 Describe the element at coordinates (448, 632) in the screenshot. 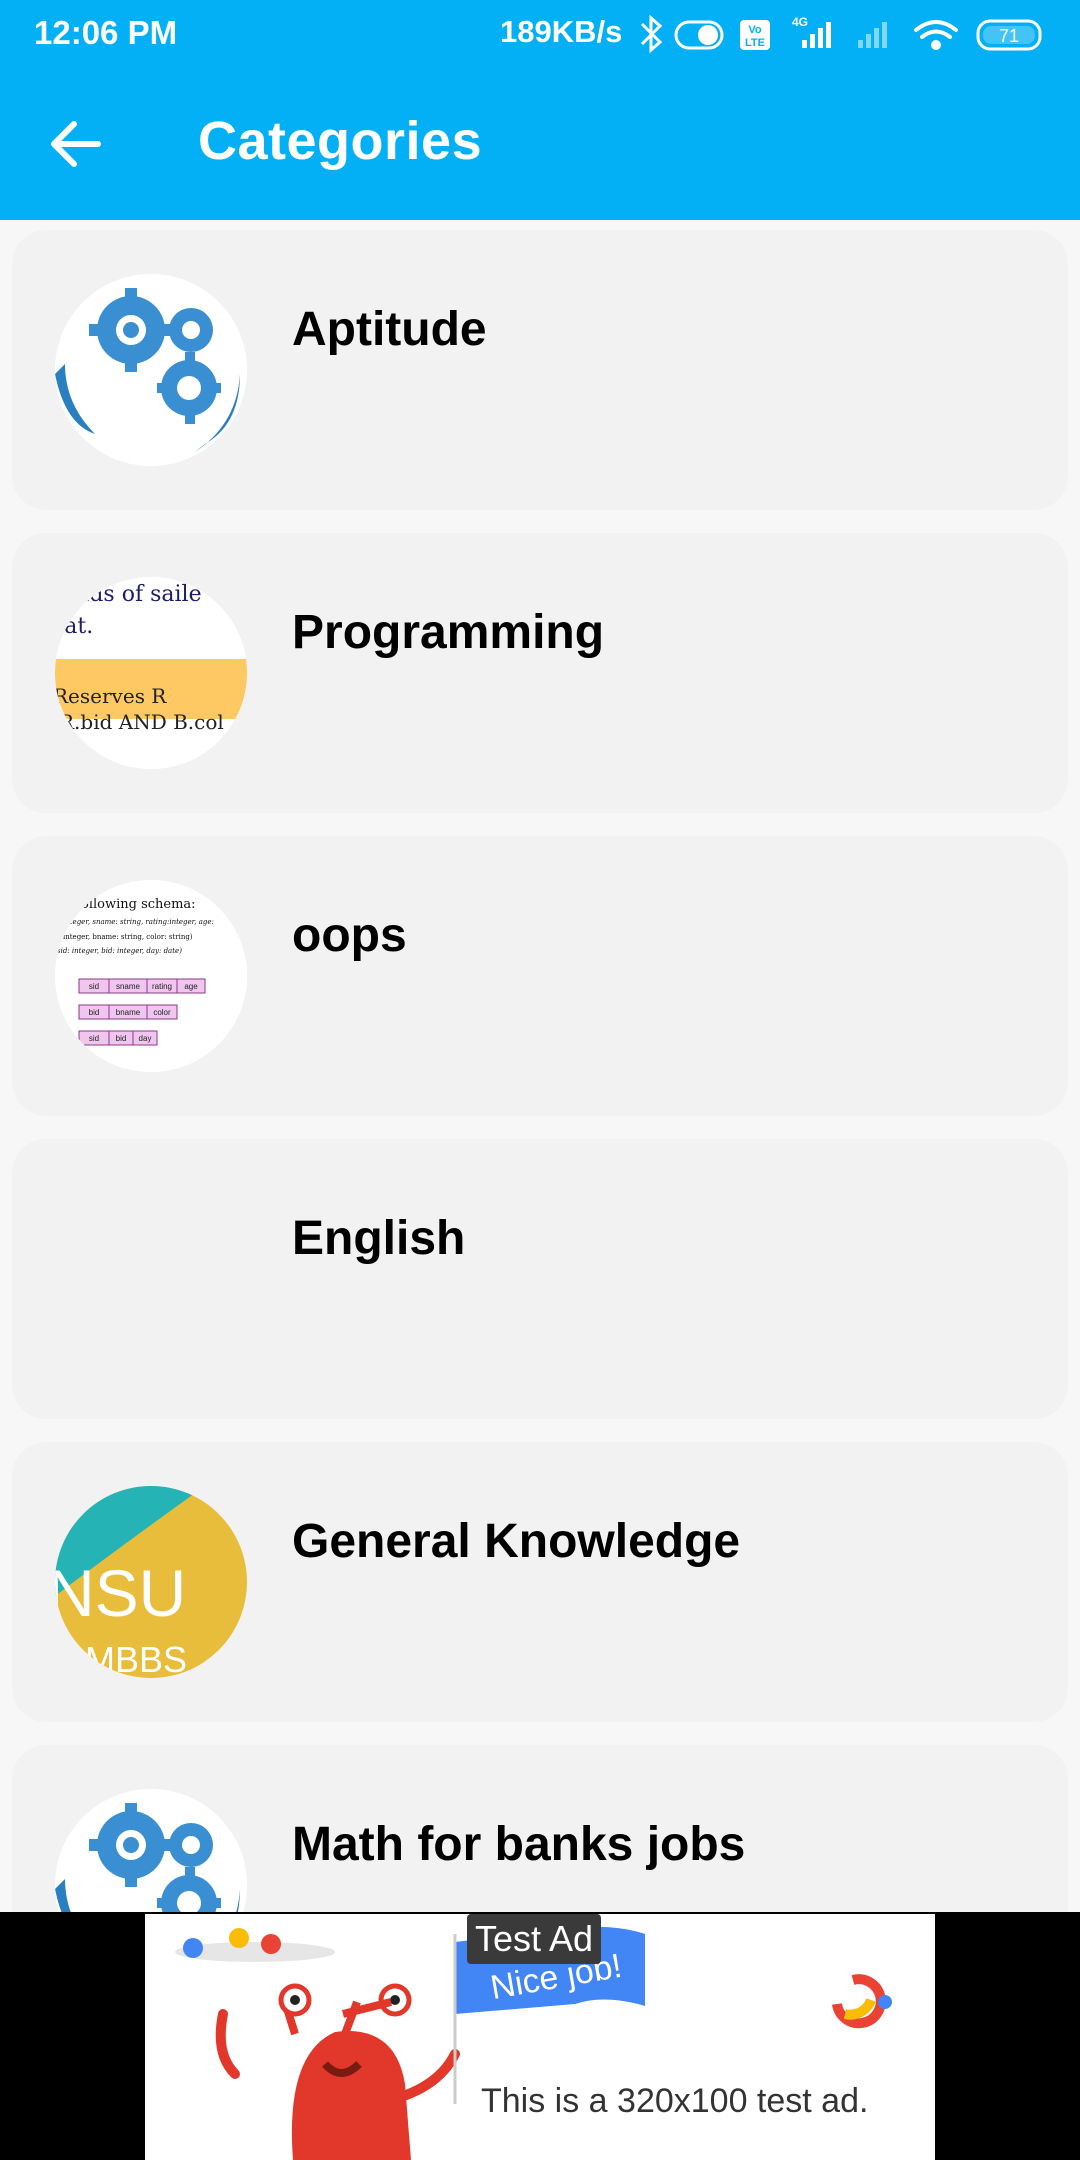

I see `category-label: Programming` at that location.